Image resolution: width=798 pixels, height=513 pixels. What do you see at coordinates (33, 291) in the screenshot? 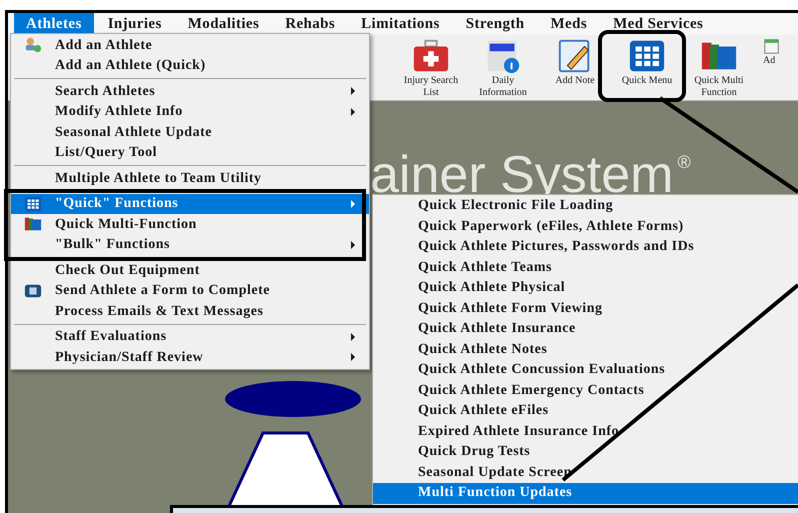
I see `form-icon` at bounding box center [33, 291].